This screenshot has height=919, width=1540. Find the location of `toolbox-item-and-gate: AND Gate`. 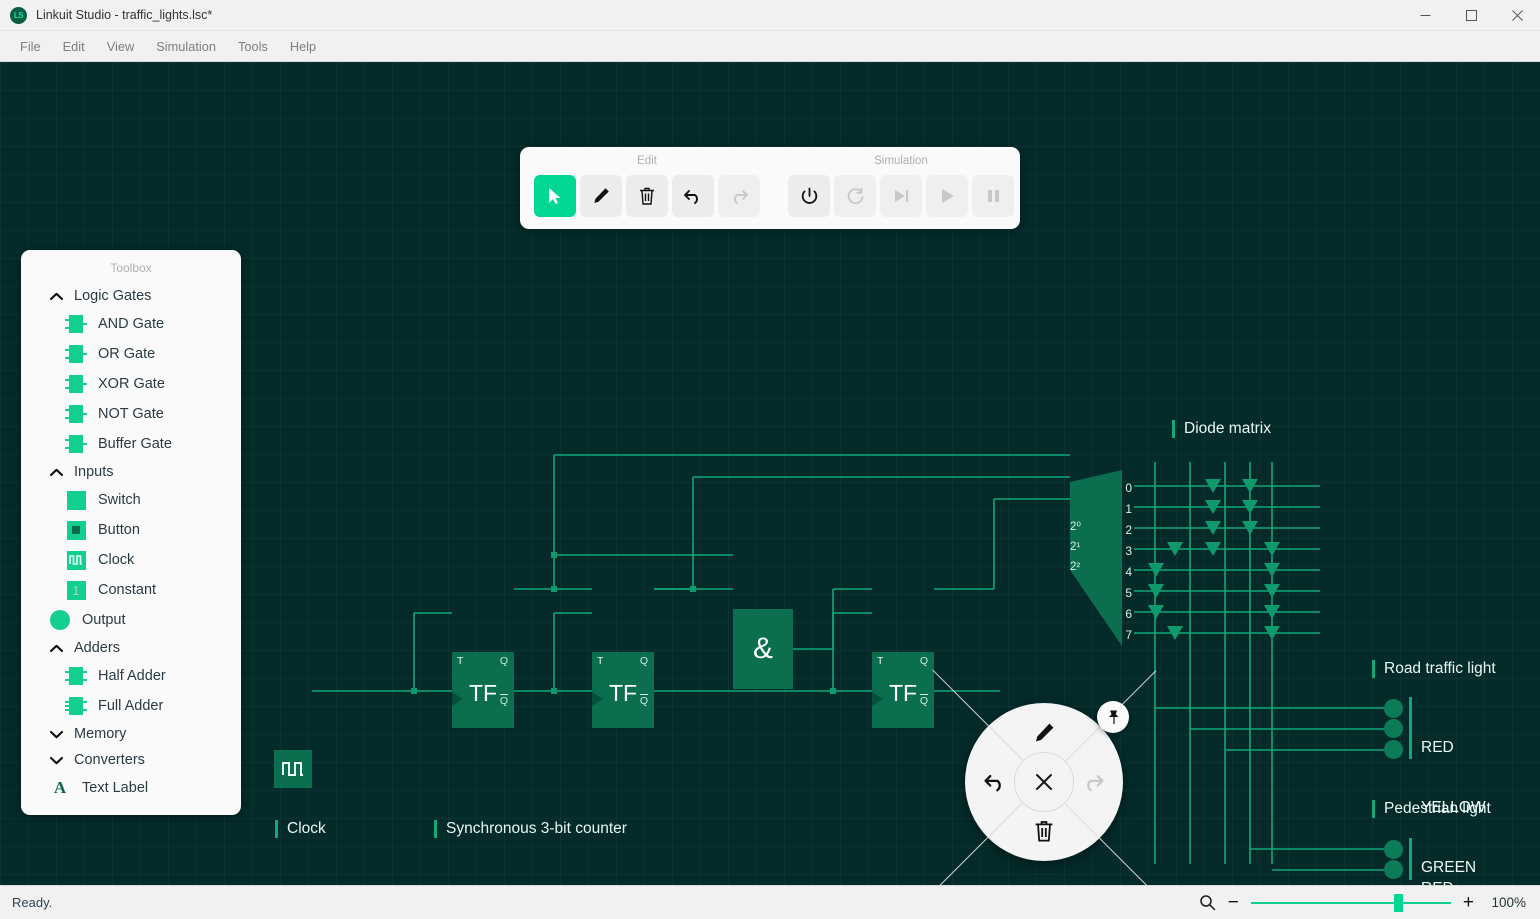

toolbox-item-and-gate: AND Gate is located at coordinates (131, 324).